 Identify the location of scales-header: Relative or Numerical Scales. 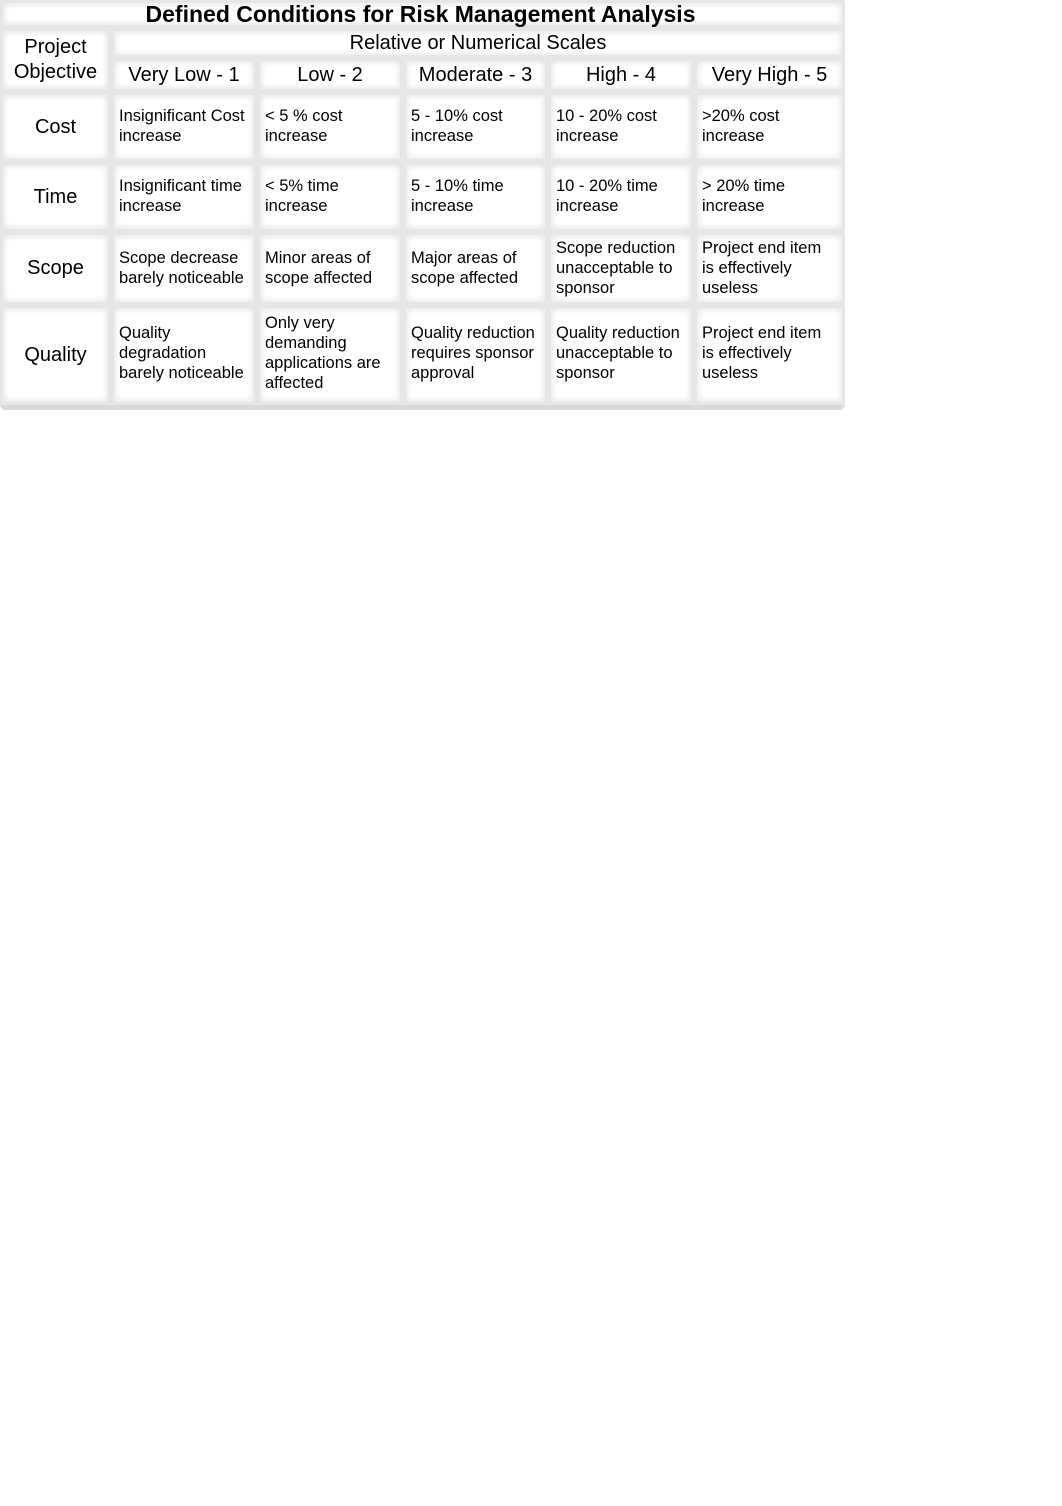
(478, 43).